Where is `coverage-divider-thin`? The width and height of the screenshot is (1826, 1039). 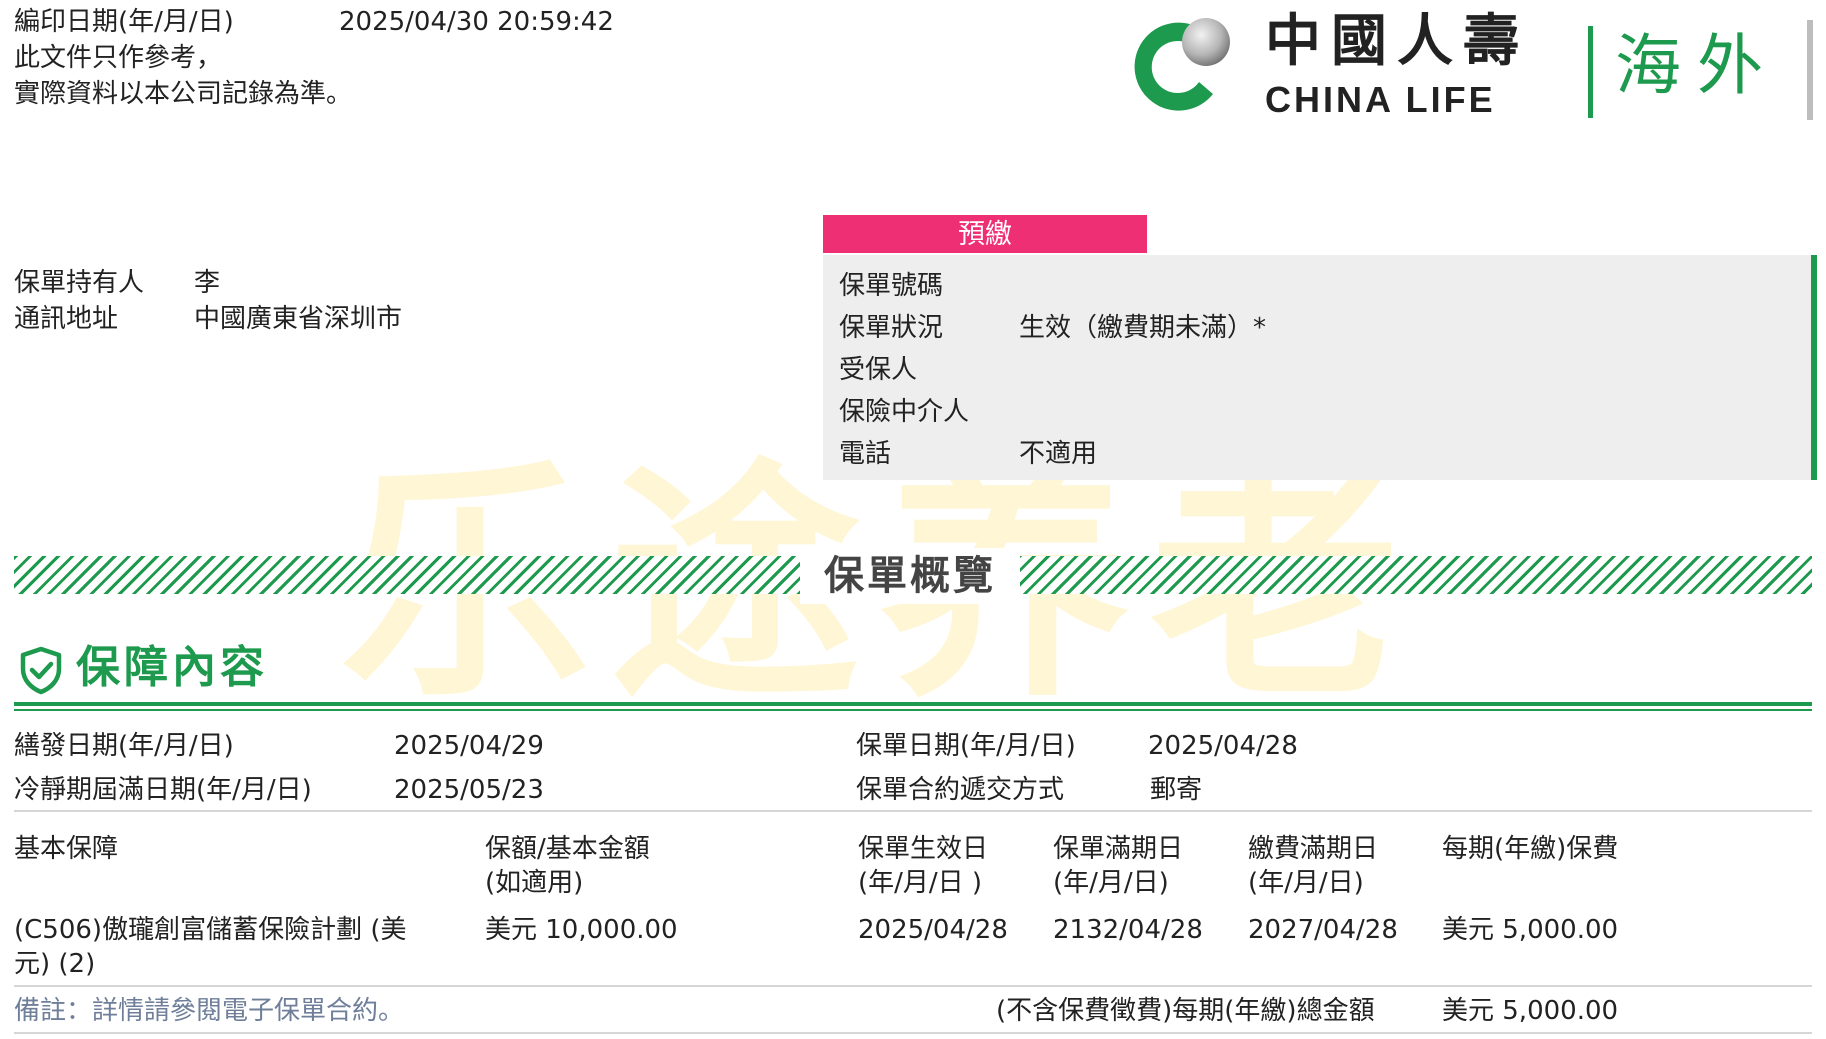 coverage-divider-thin is located at coordinates (913, 710).